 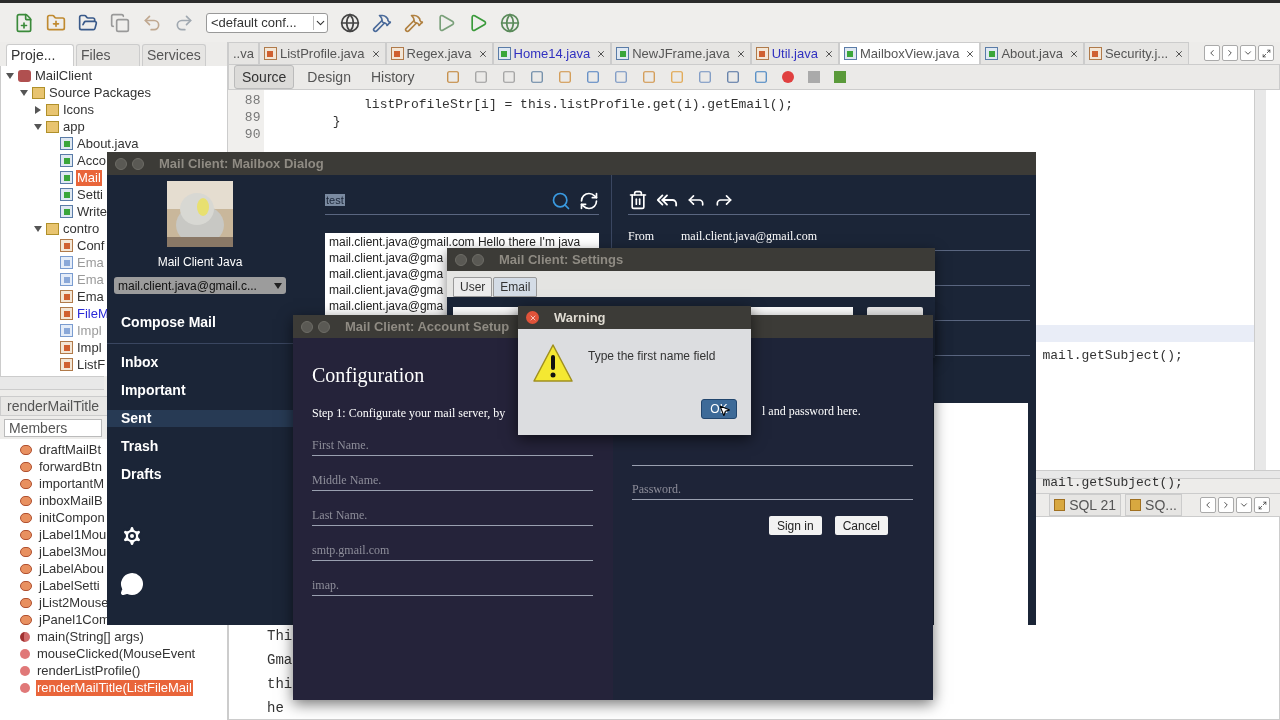 What do you see at coordinates (71, 500) in the screenshot?
I see `member-item: inboxMailB` at bounding box center [71, 500].